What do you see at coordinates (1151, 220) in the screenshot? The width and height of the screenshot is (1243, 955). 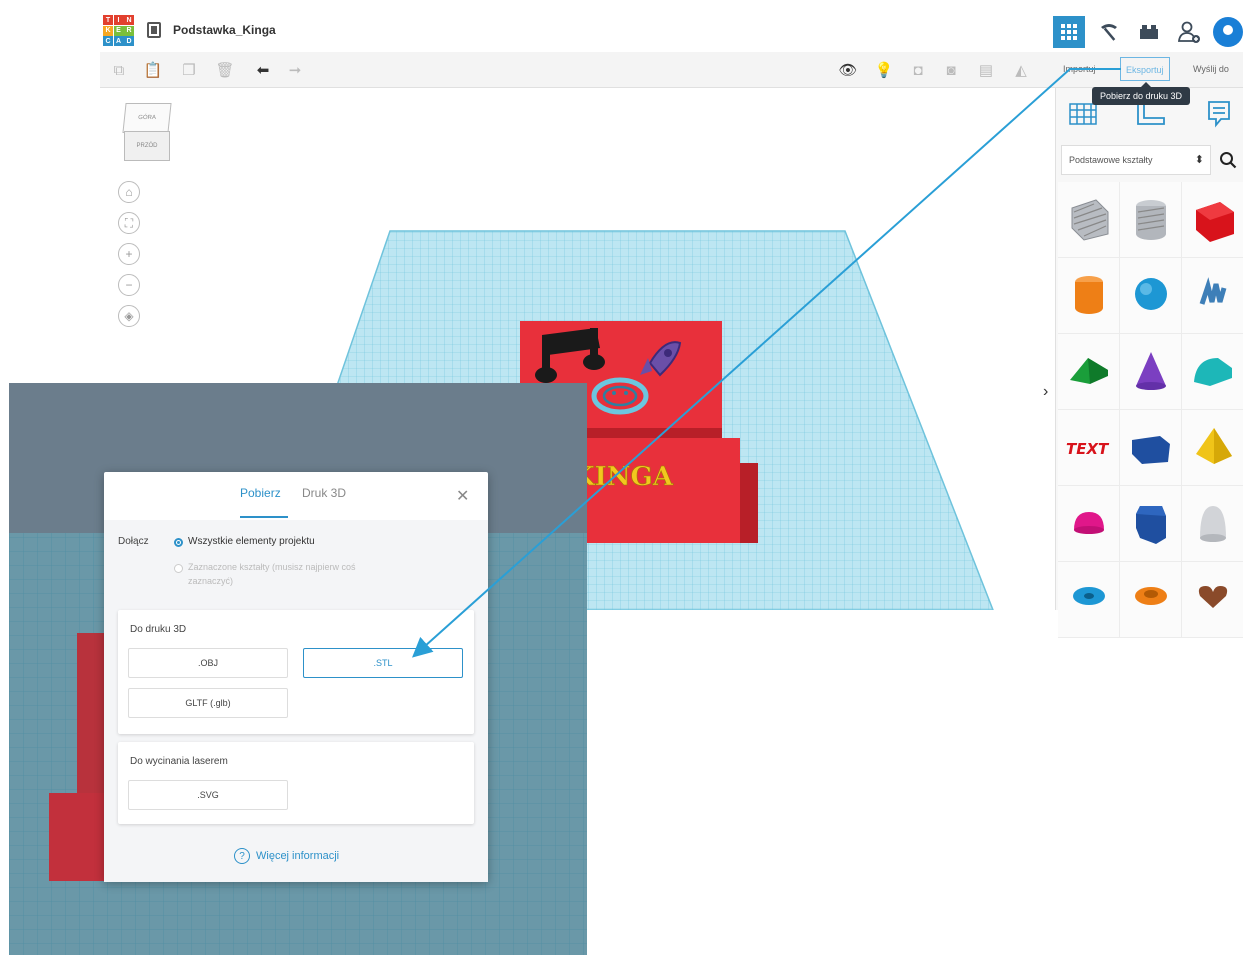 I see `shape-cylinder-hole` at bounding box center [1151, 220].